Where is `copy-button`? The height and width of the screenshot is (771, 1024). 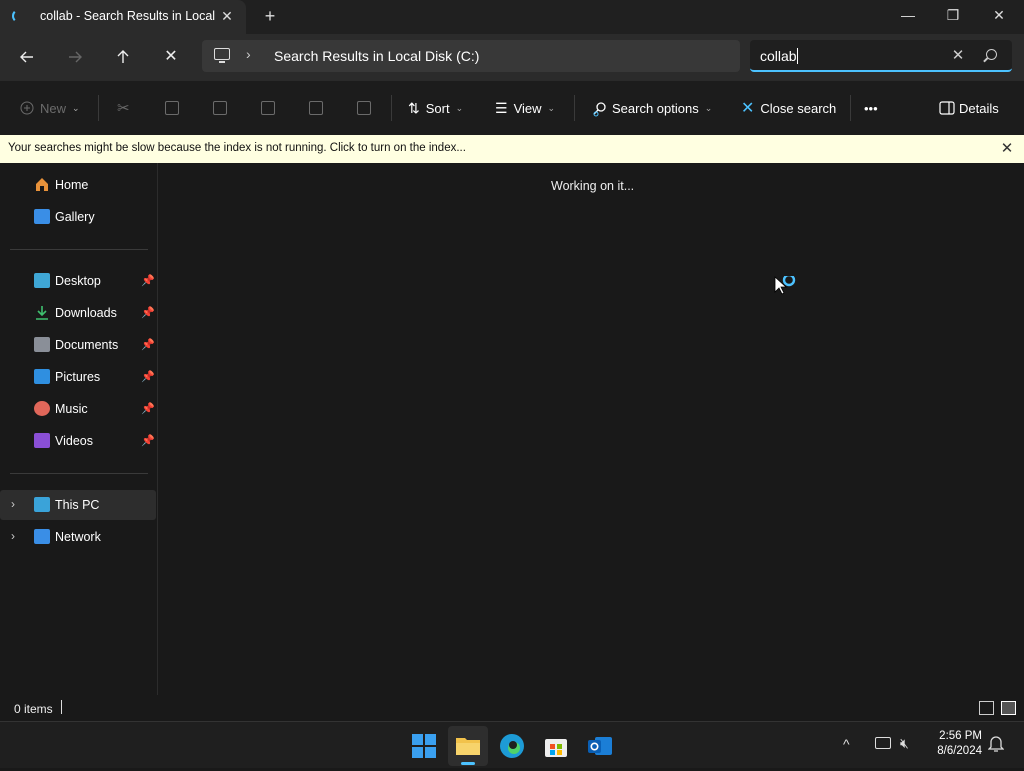 copy-button is located at coordinates (172, 108).